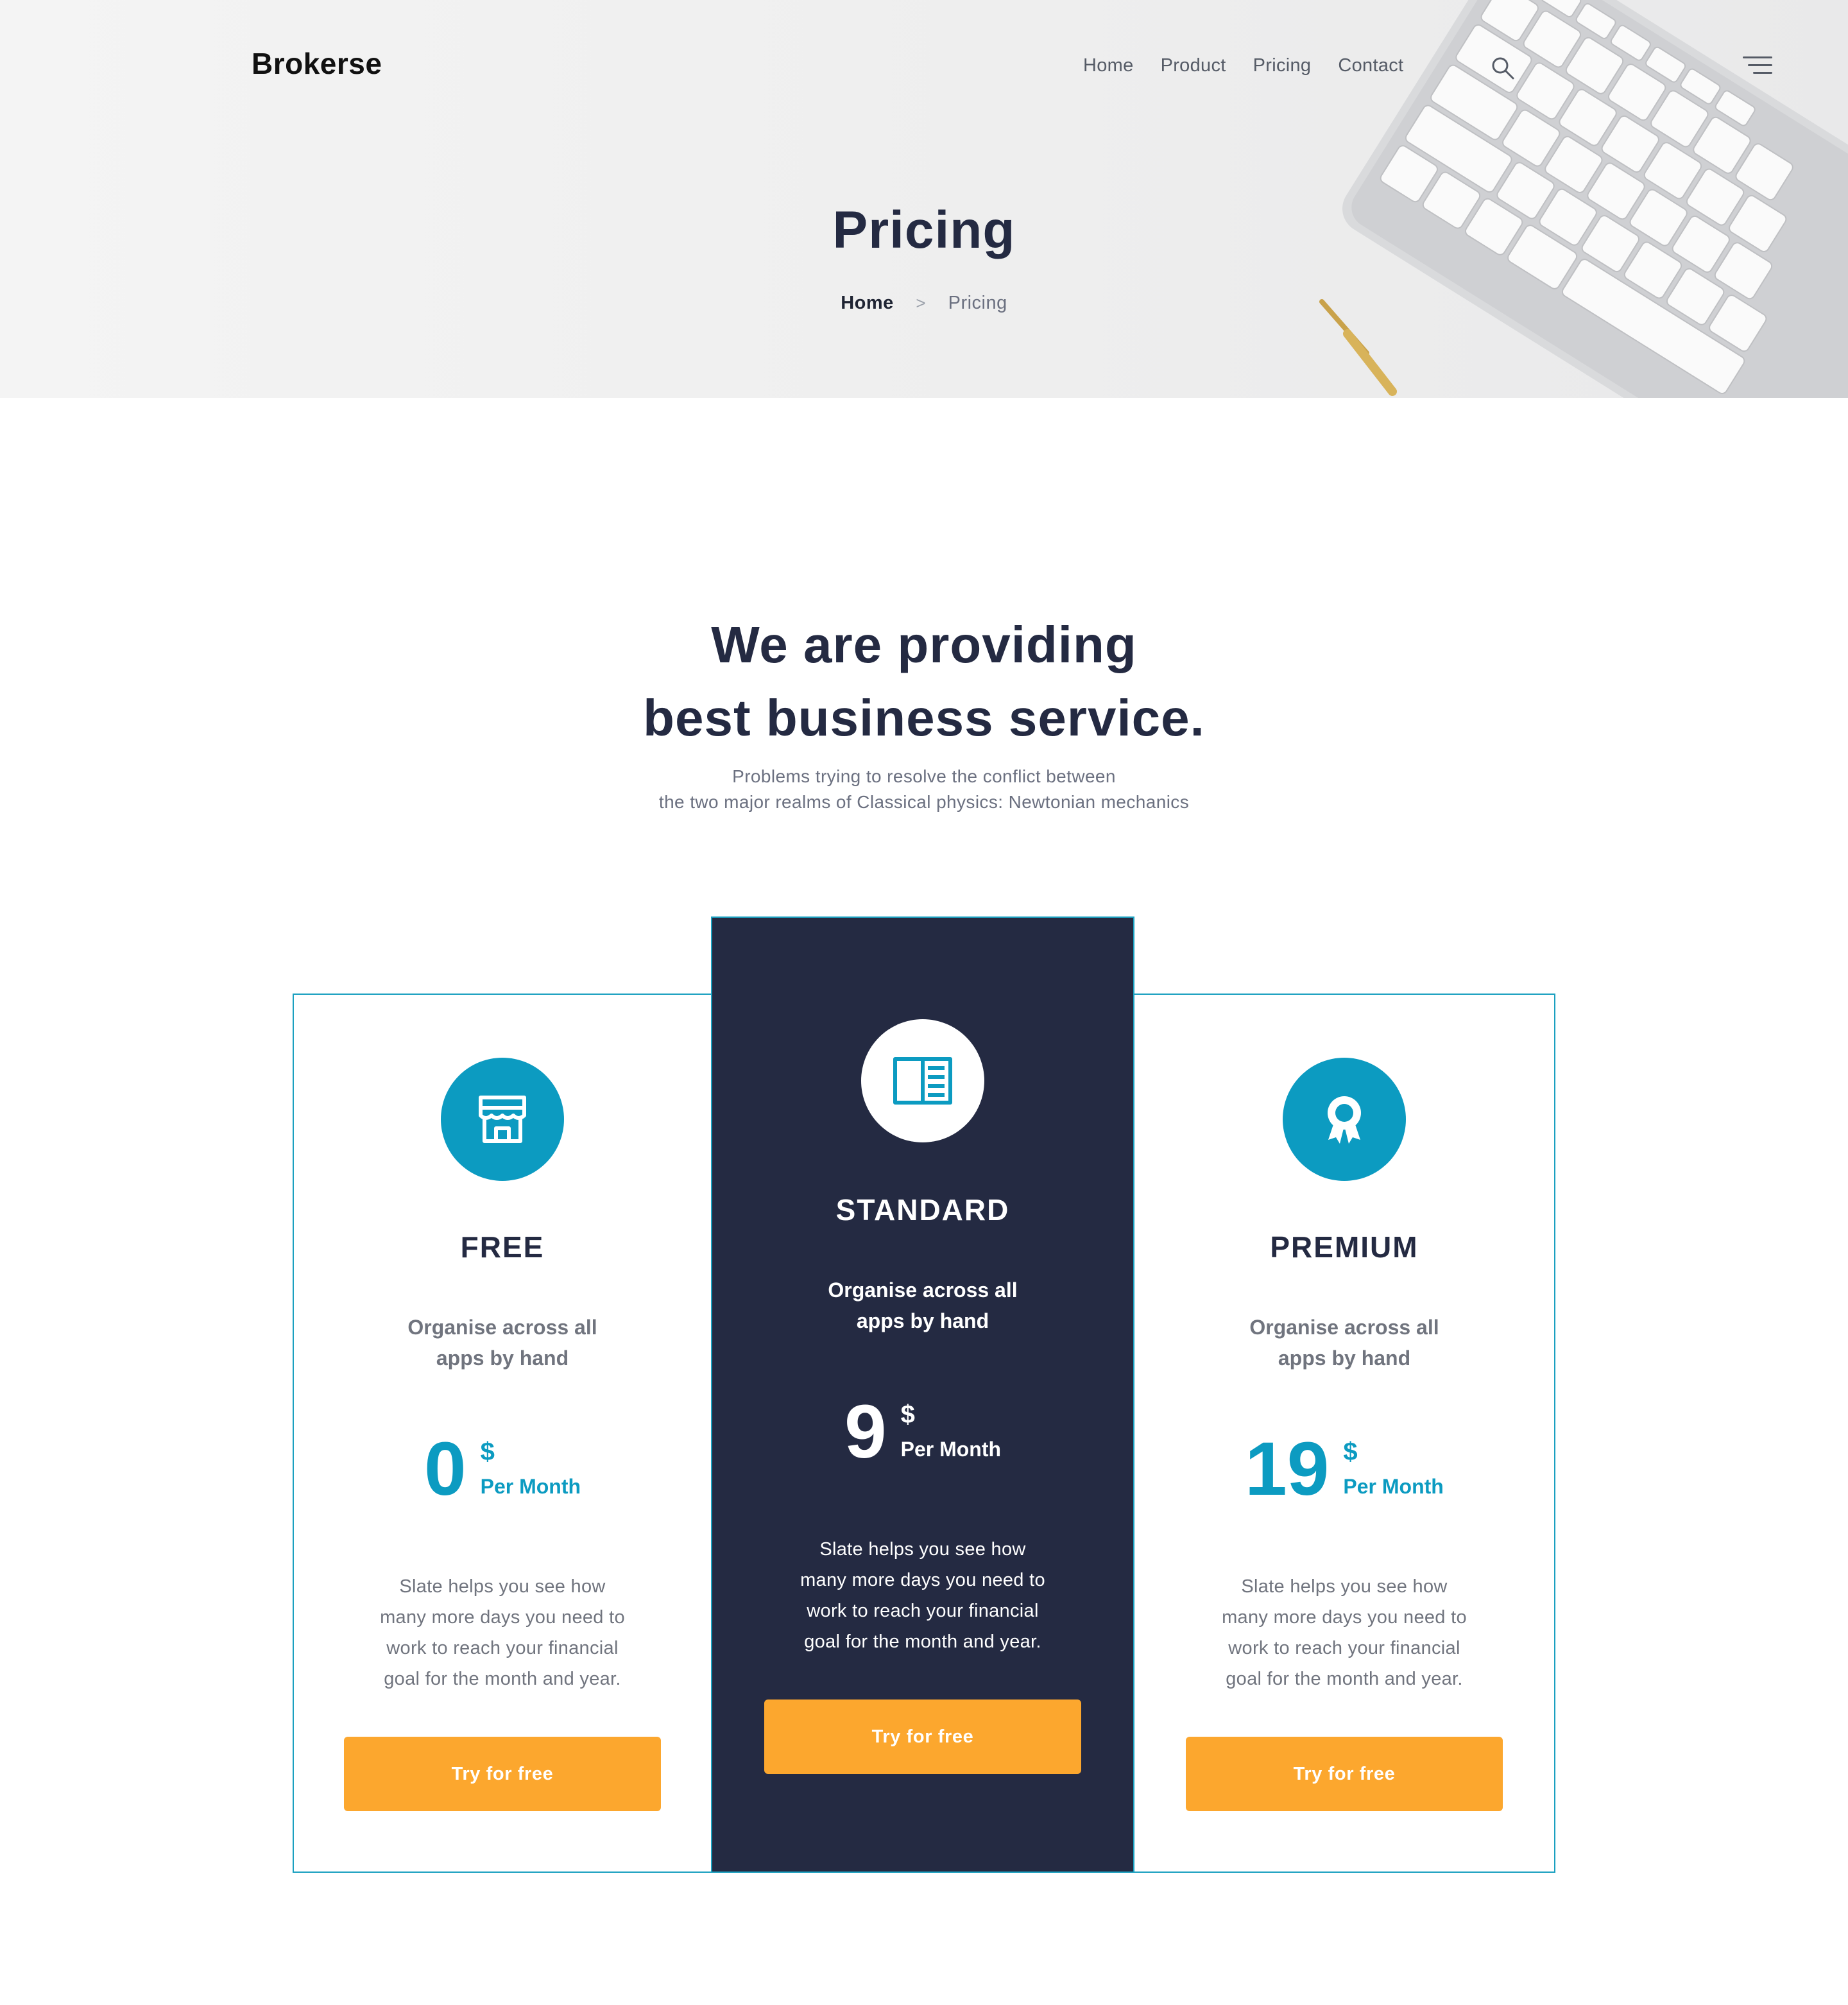 Image resolution: width=1848 pixels, height=2005 pixels. I want to click on headline-line: best business service., so click(924, 717).